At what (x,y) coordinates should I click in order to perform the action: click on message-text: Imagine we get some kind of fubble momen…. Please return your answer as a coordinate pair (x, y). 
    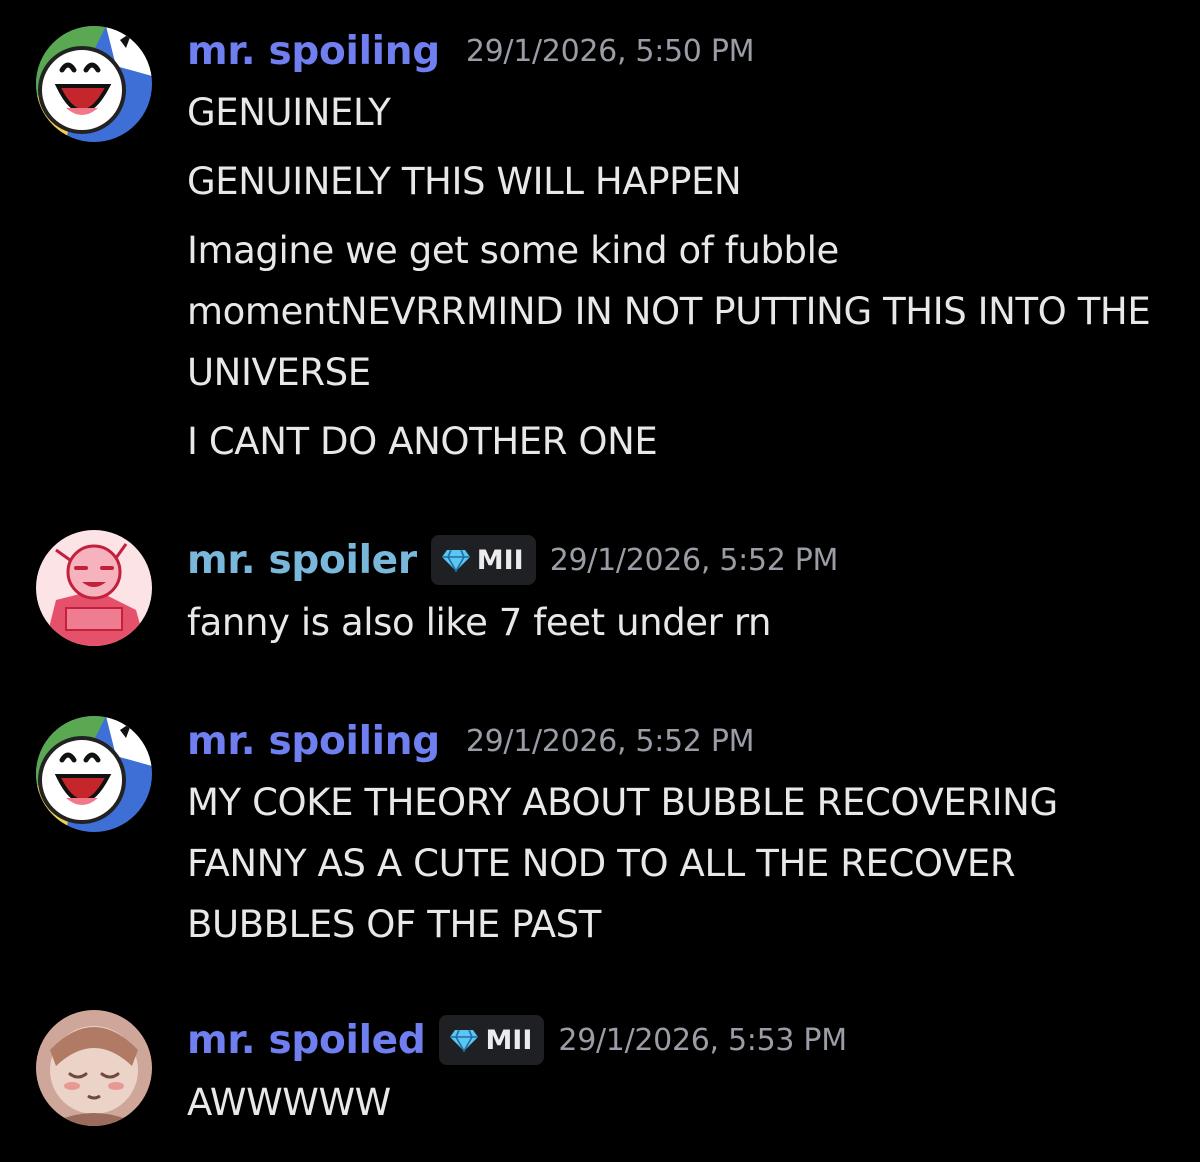
    Looking at the image, I should click on (669, 311).